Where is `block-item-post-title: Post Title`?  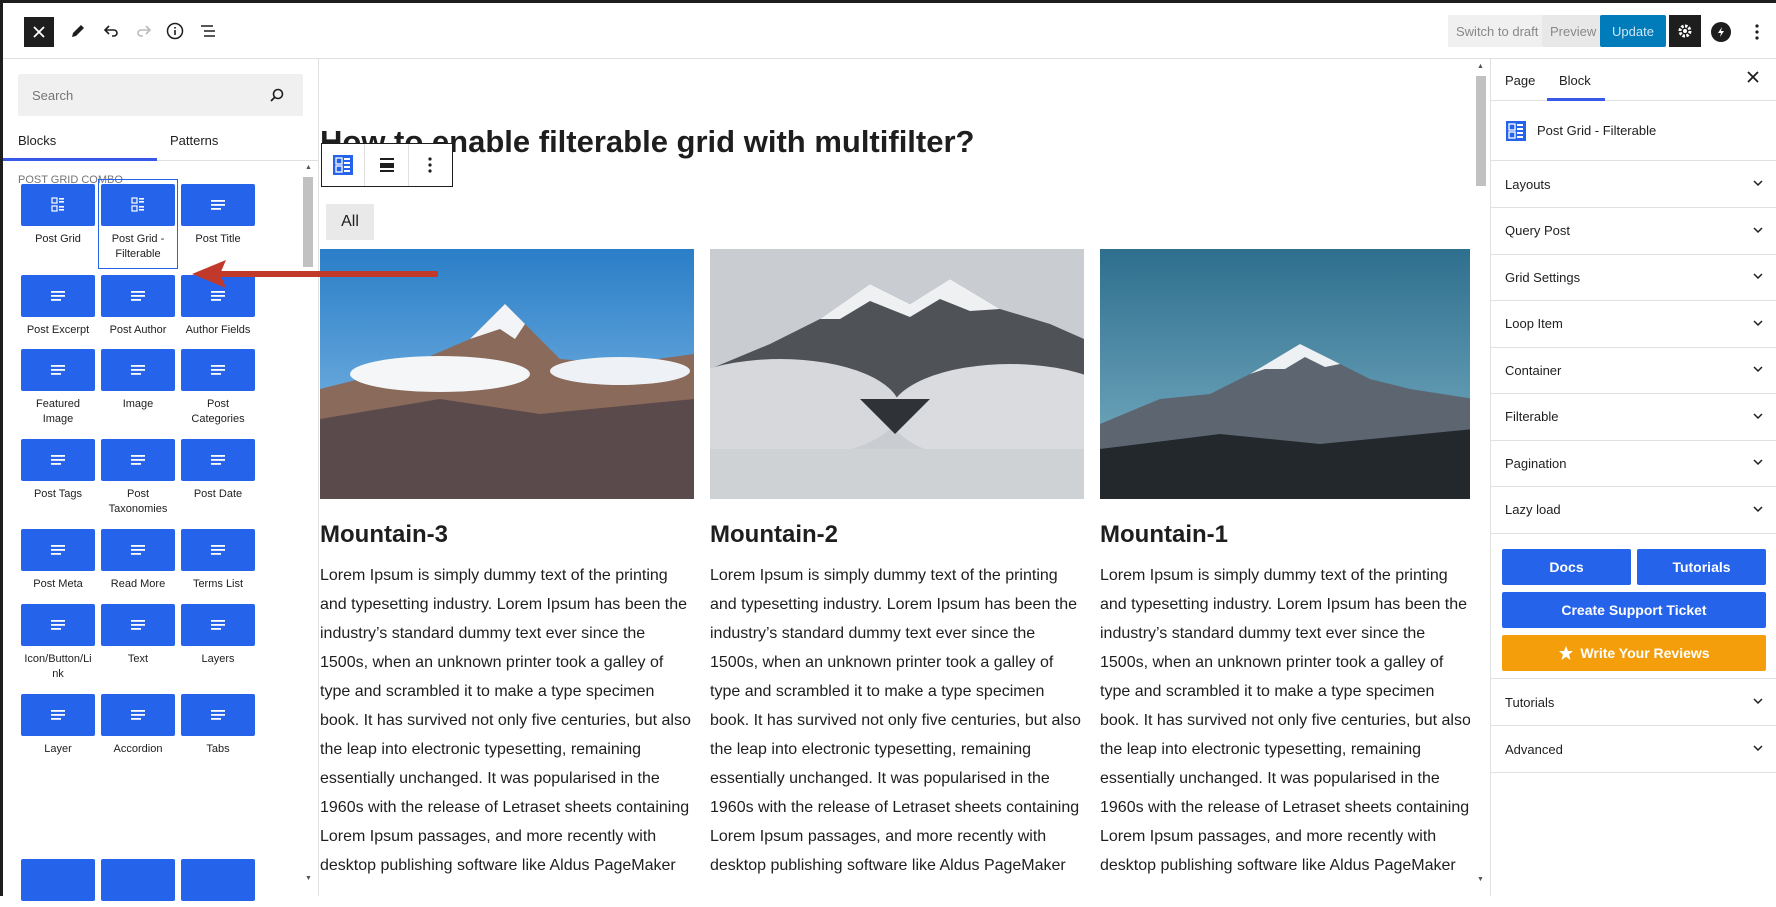 block-item-post-title: Post Title is located at coordinates (218, 215).